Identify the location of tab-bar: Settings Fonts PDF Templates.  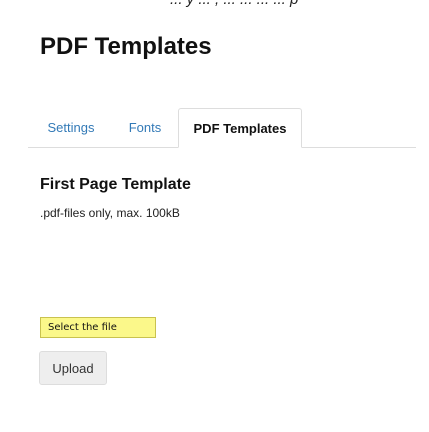
(222, 128).